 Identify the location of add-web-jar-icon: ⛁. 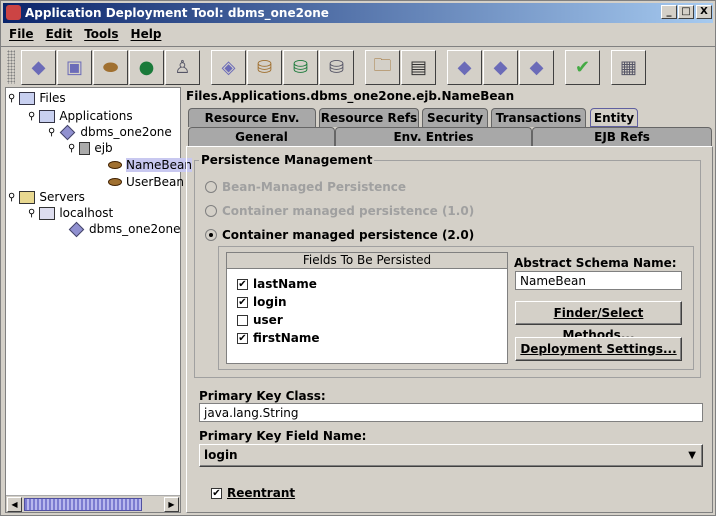
(300, 67).